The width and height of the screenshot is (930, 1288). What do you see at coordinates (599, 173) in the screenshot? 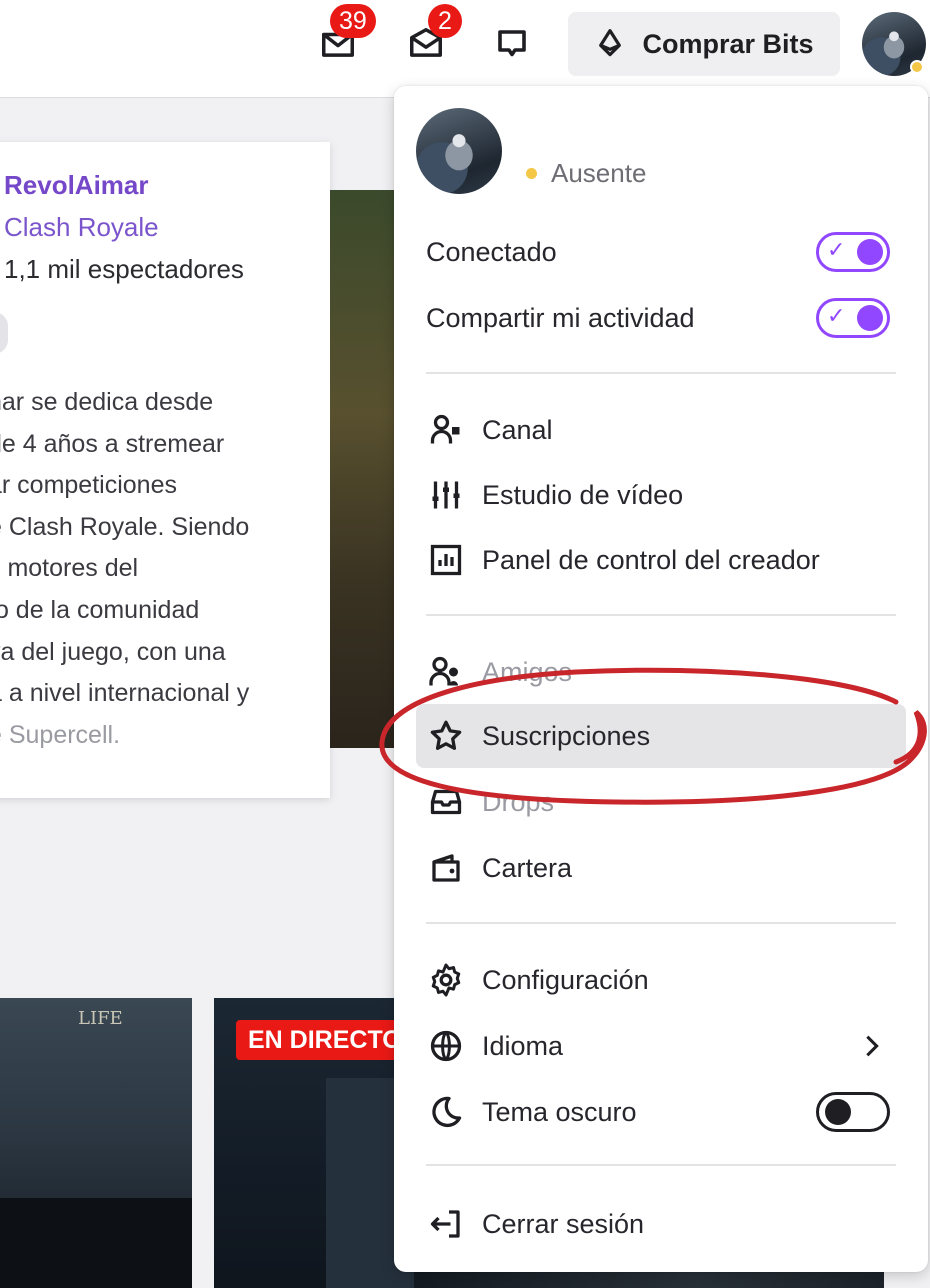
I see `status-label: Ausente` at bounding box center [599, 173].